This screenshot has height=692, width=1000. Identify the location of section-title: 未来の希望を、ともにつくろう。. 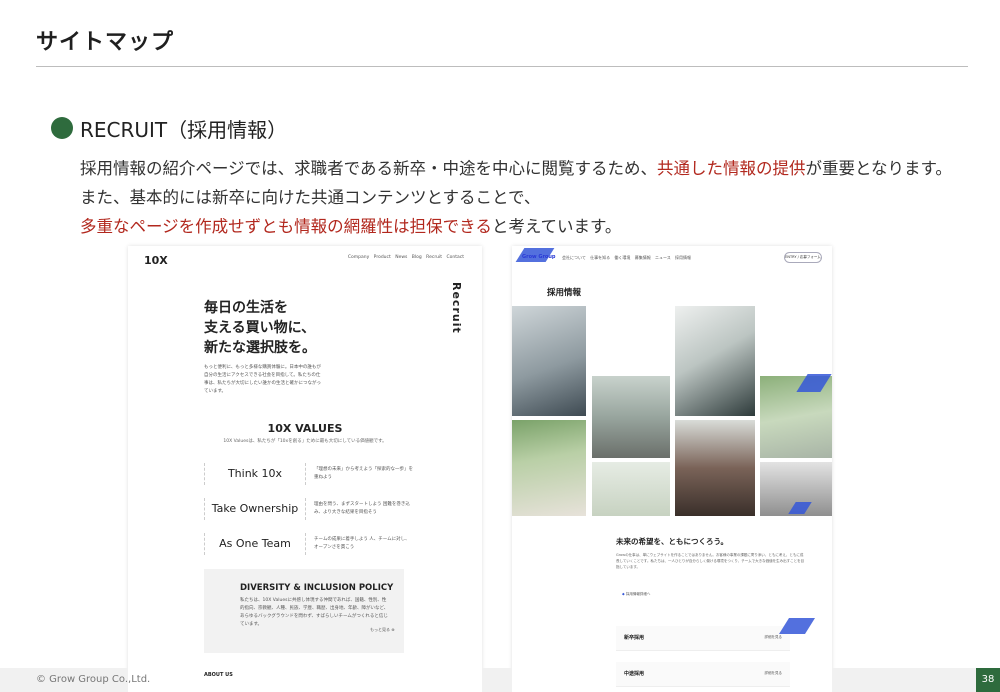
(672, 541).